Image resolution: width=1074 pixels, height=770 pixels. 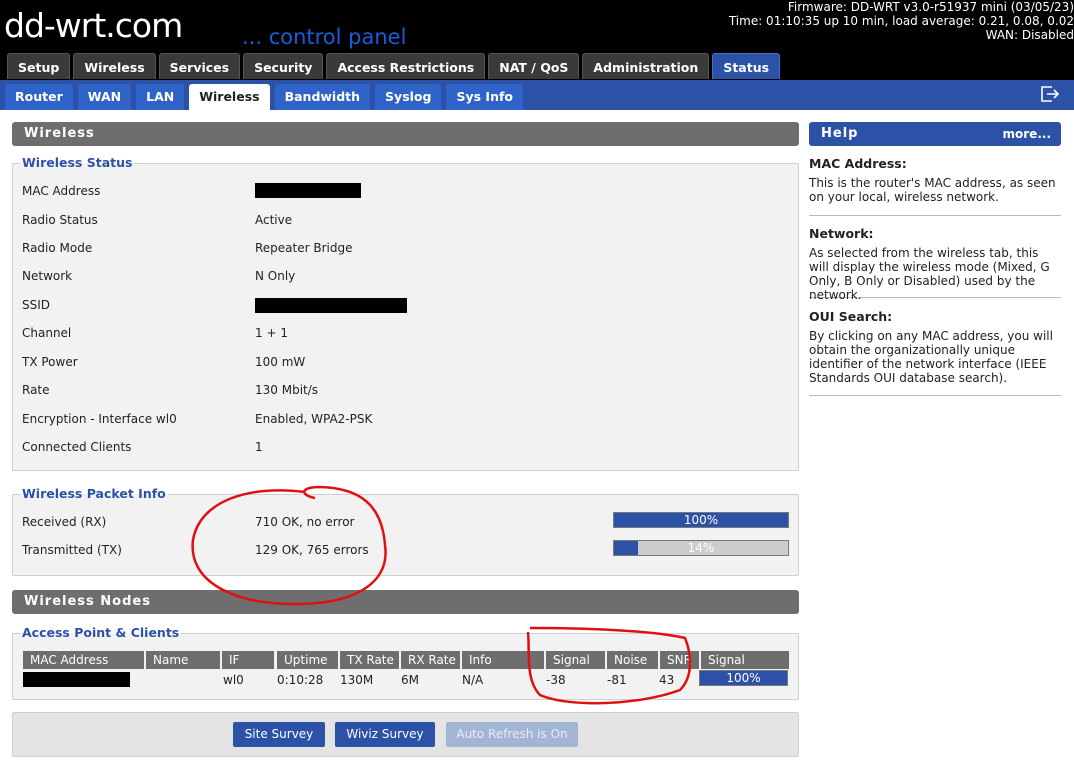 What do you see at coordinates (851, 316) in the screenshot?
I see `help-oui-heading: OUI Search:` at bounding box center [851, 316].